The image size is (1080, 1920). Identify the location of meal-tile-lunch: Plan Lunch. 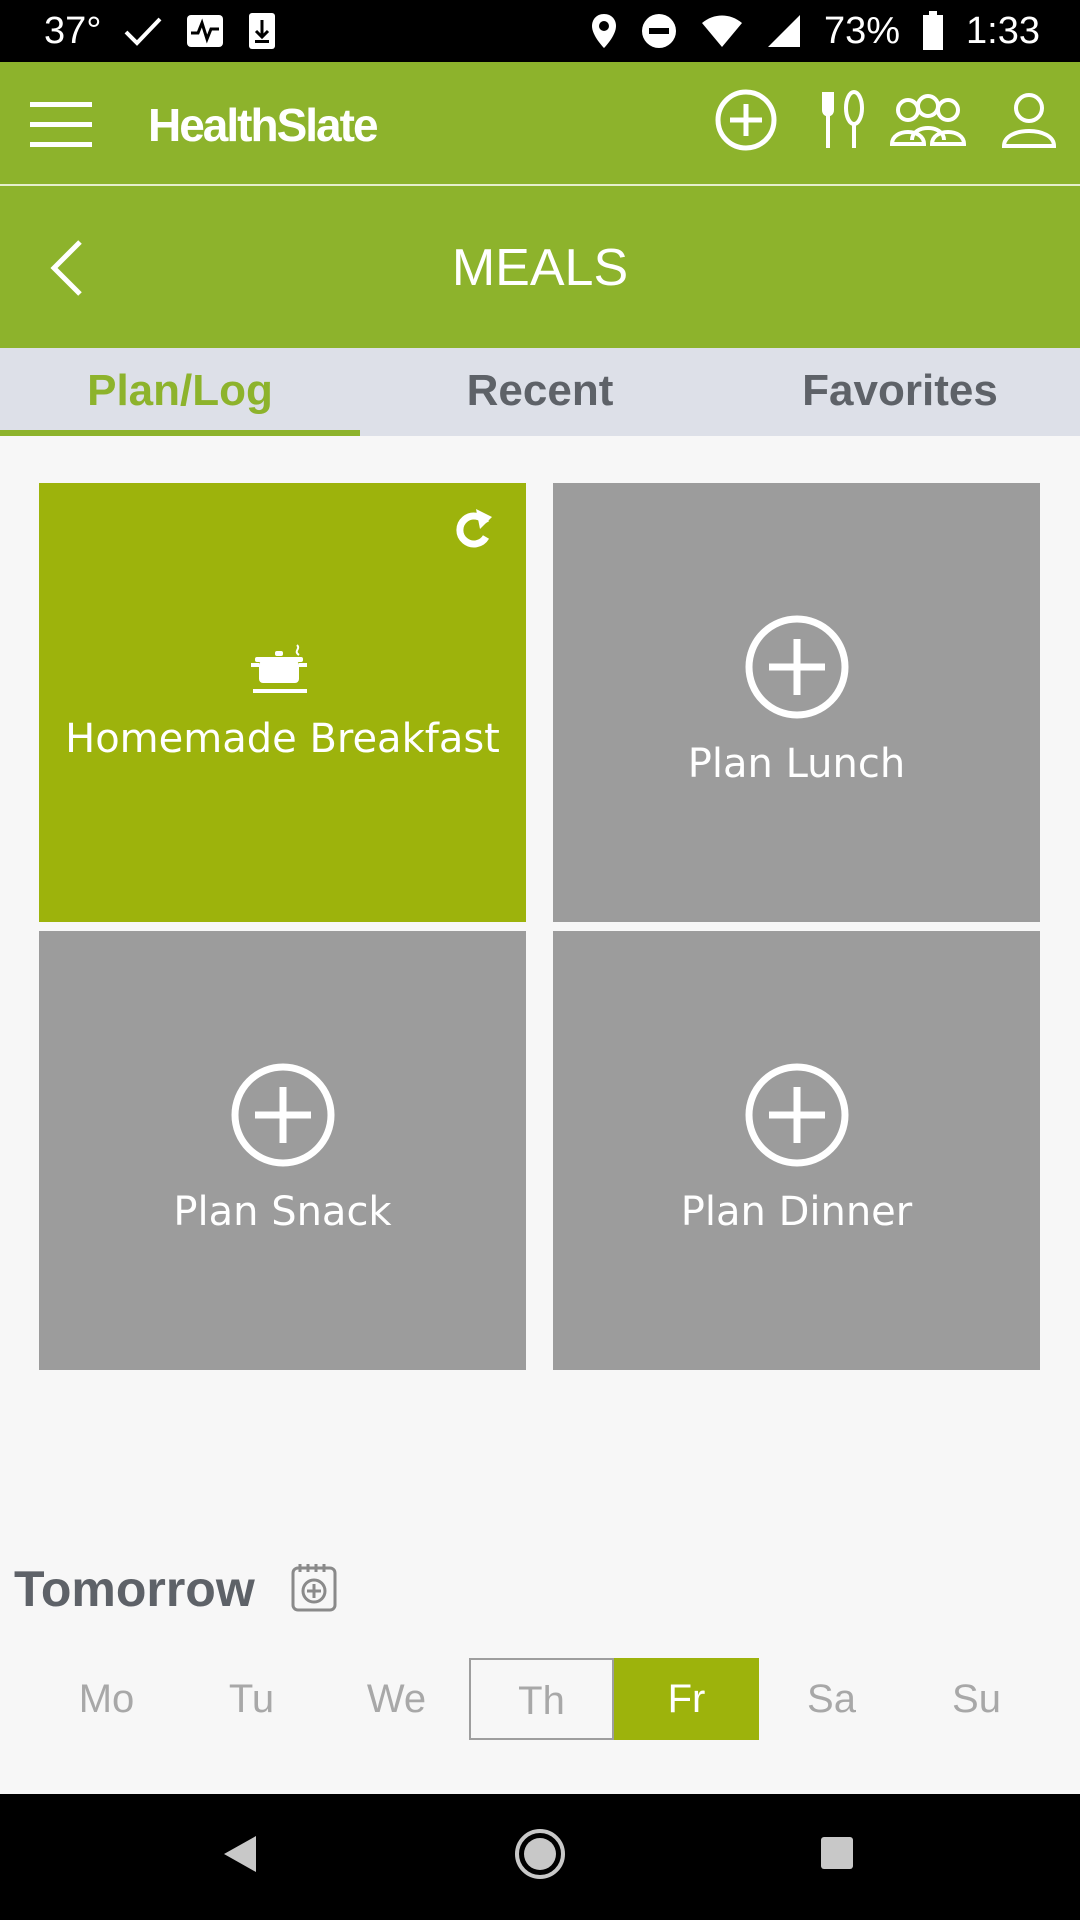
(796, 702).